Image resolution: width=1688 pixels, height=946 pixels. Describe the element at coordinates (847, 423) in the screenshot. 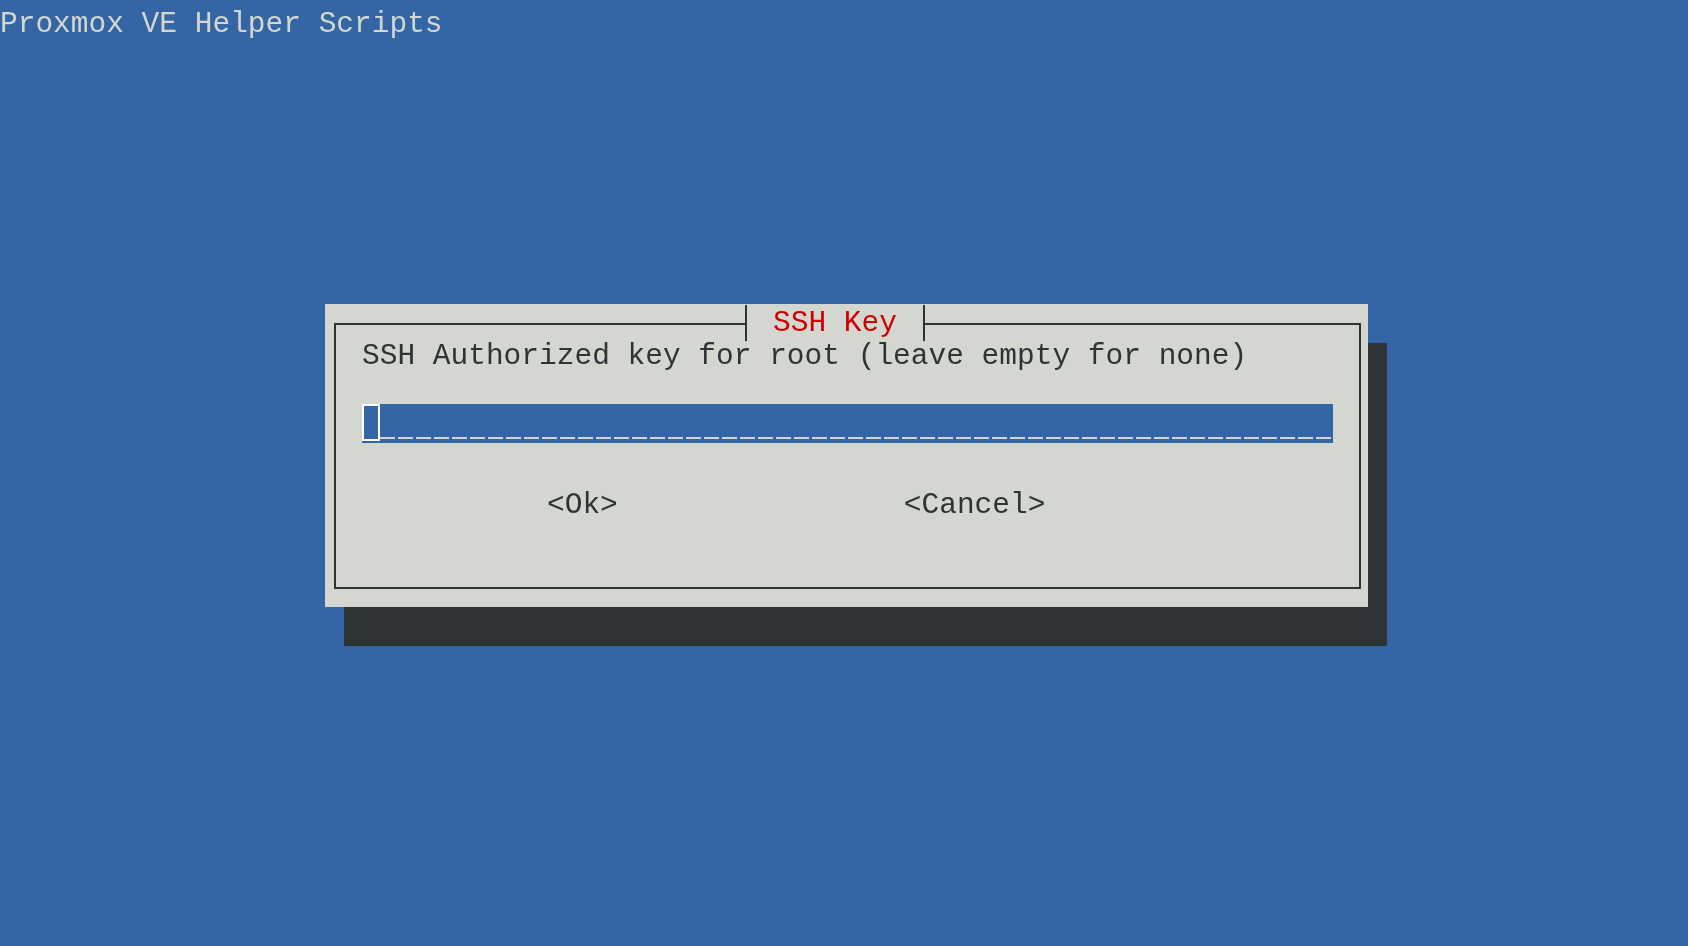

I see `text-input-field` at that location.